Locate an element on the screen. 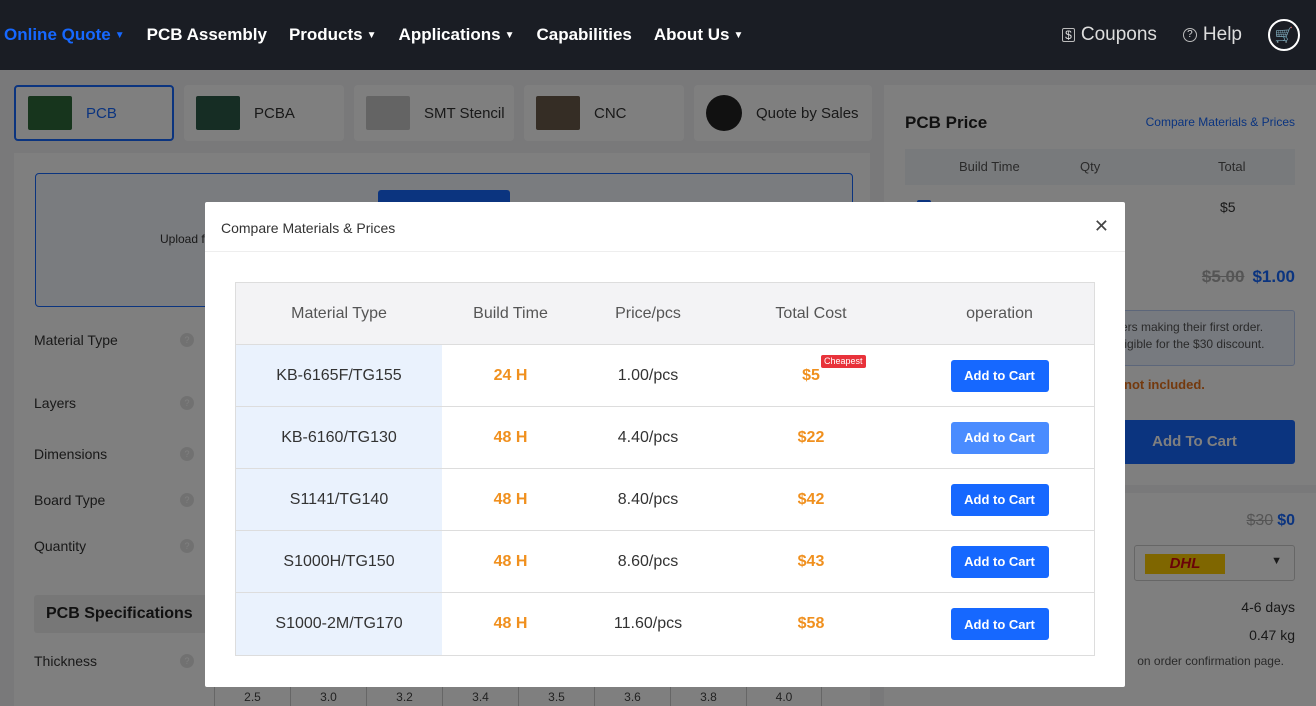  total-cell: $43 is located at coordinates (811, 561).